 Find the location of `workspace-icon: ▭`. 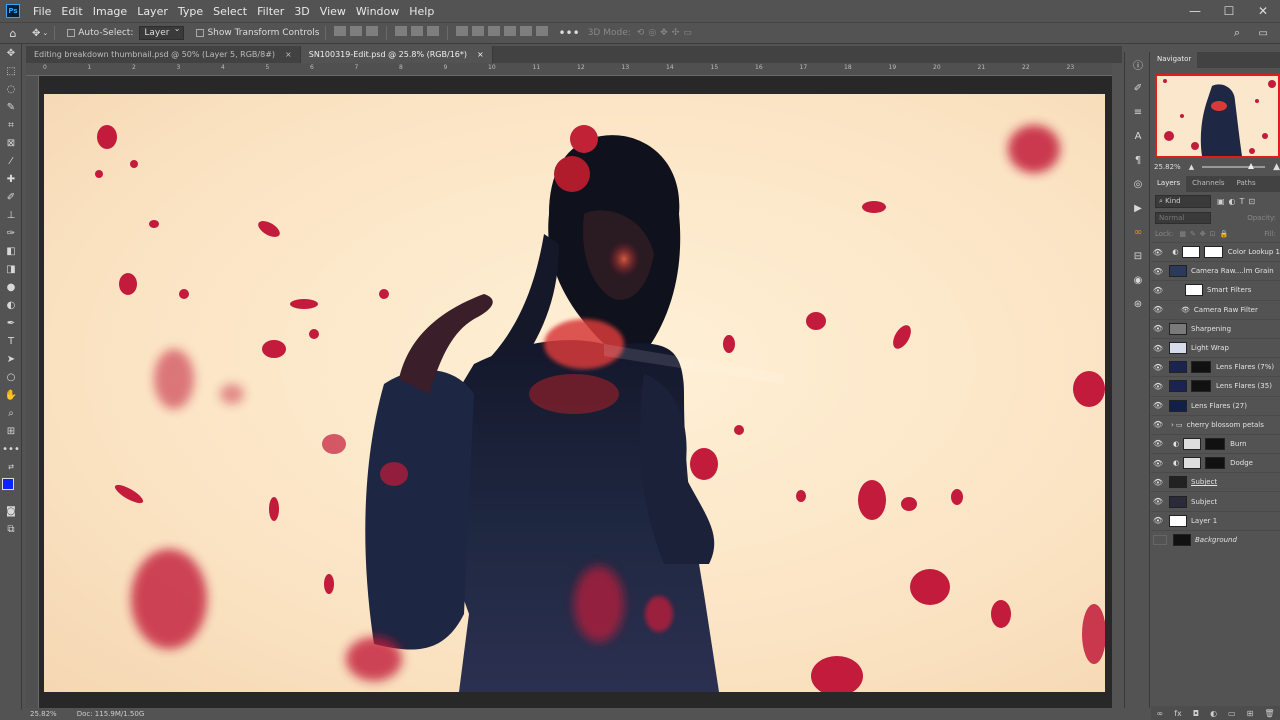

workspace-icon: ▭ is located at coordinates (1263, 33).